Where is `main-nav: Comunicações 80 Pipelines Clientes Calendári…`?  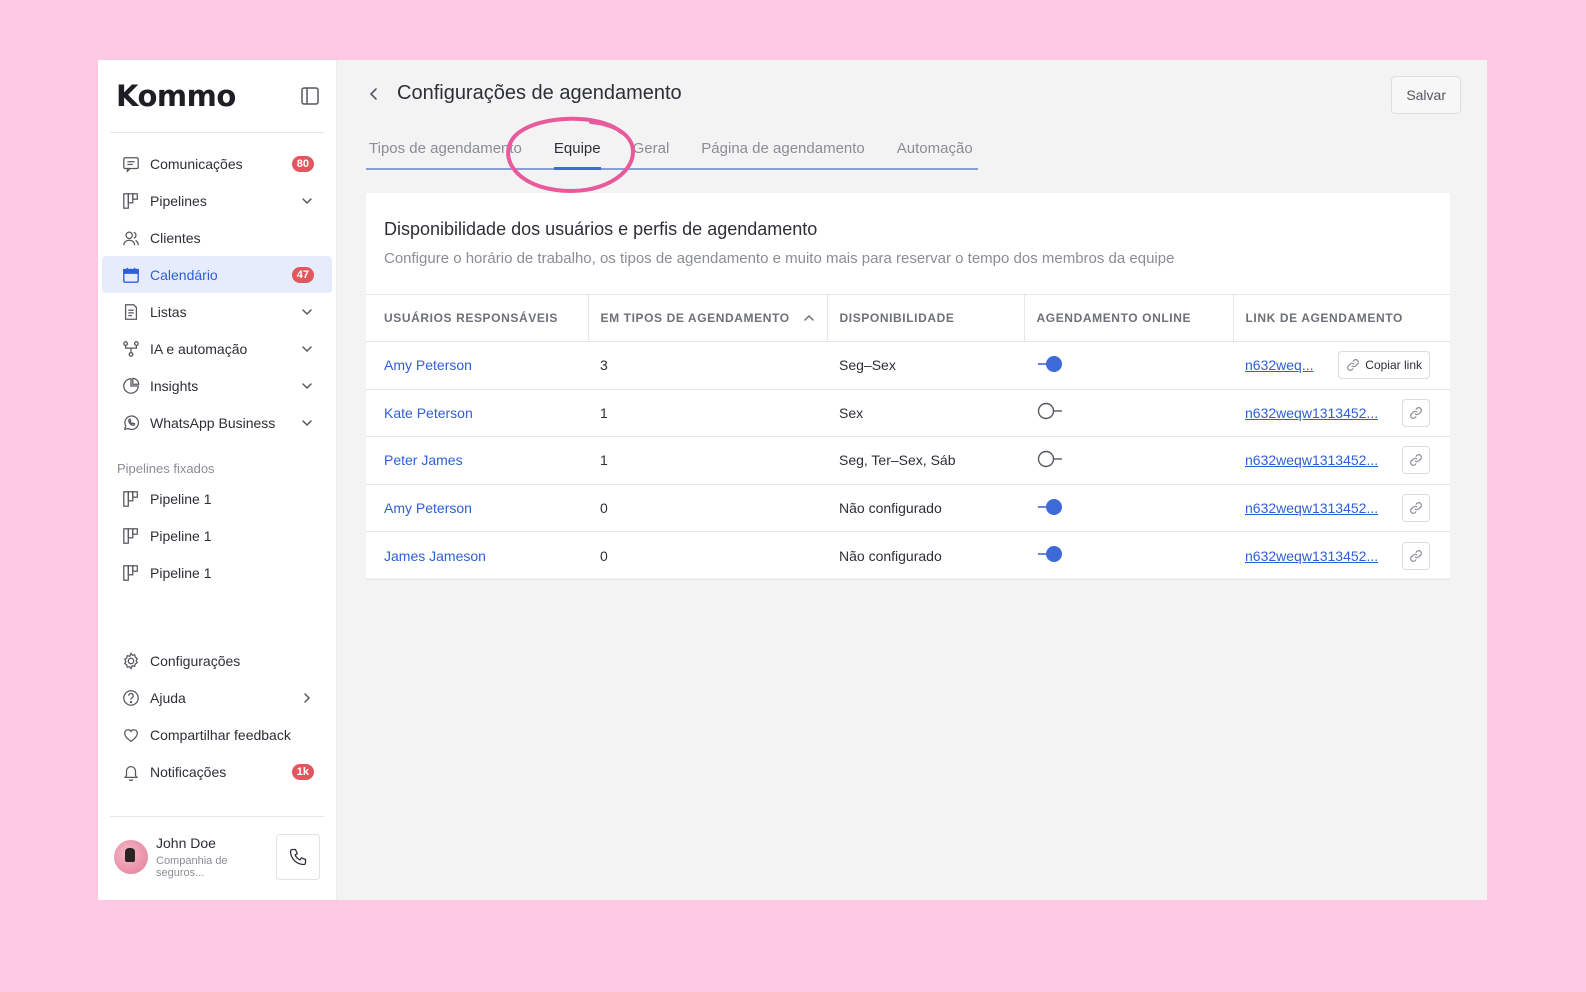 main-nav: Comunicações 80 Pipelines Clientes Calendári… is located at coordinates (217, 287).